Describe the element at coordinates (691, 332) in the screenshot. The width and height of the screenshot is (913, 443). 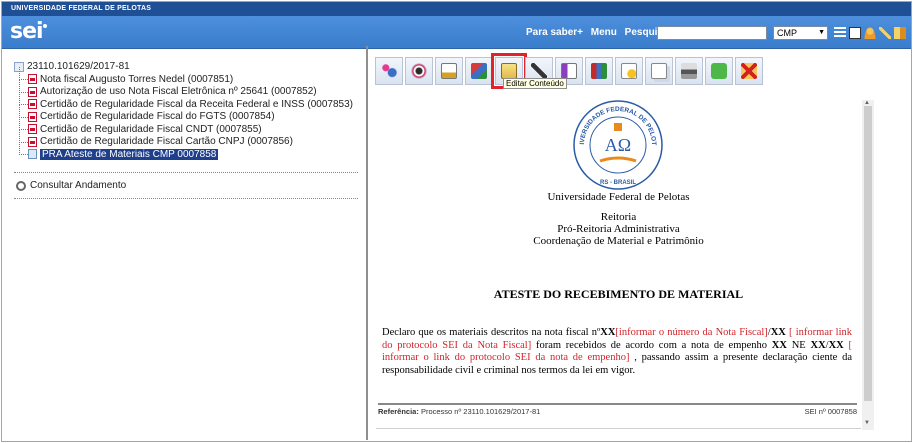
I see `body-red-link: [informar o número da Nota Fiscal]` at that location.